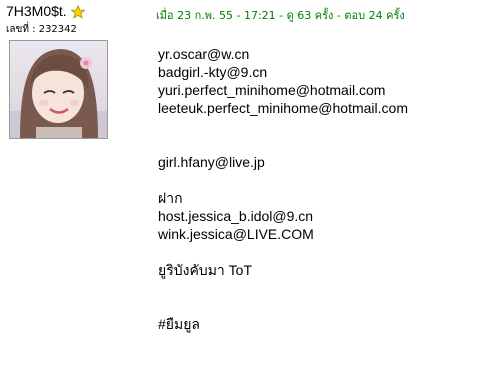  What do you see at coordinates (272, 90) in the screenshot?
I see `post-line-email: yuri.perfect_minihome@hotmail.com` at bounding box center [272, 90].